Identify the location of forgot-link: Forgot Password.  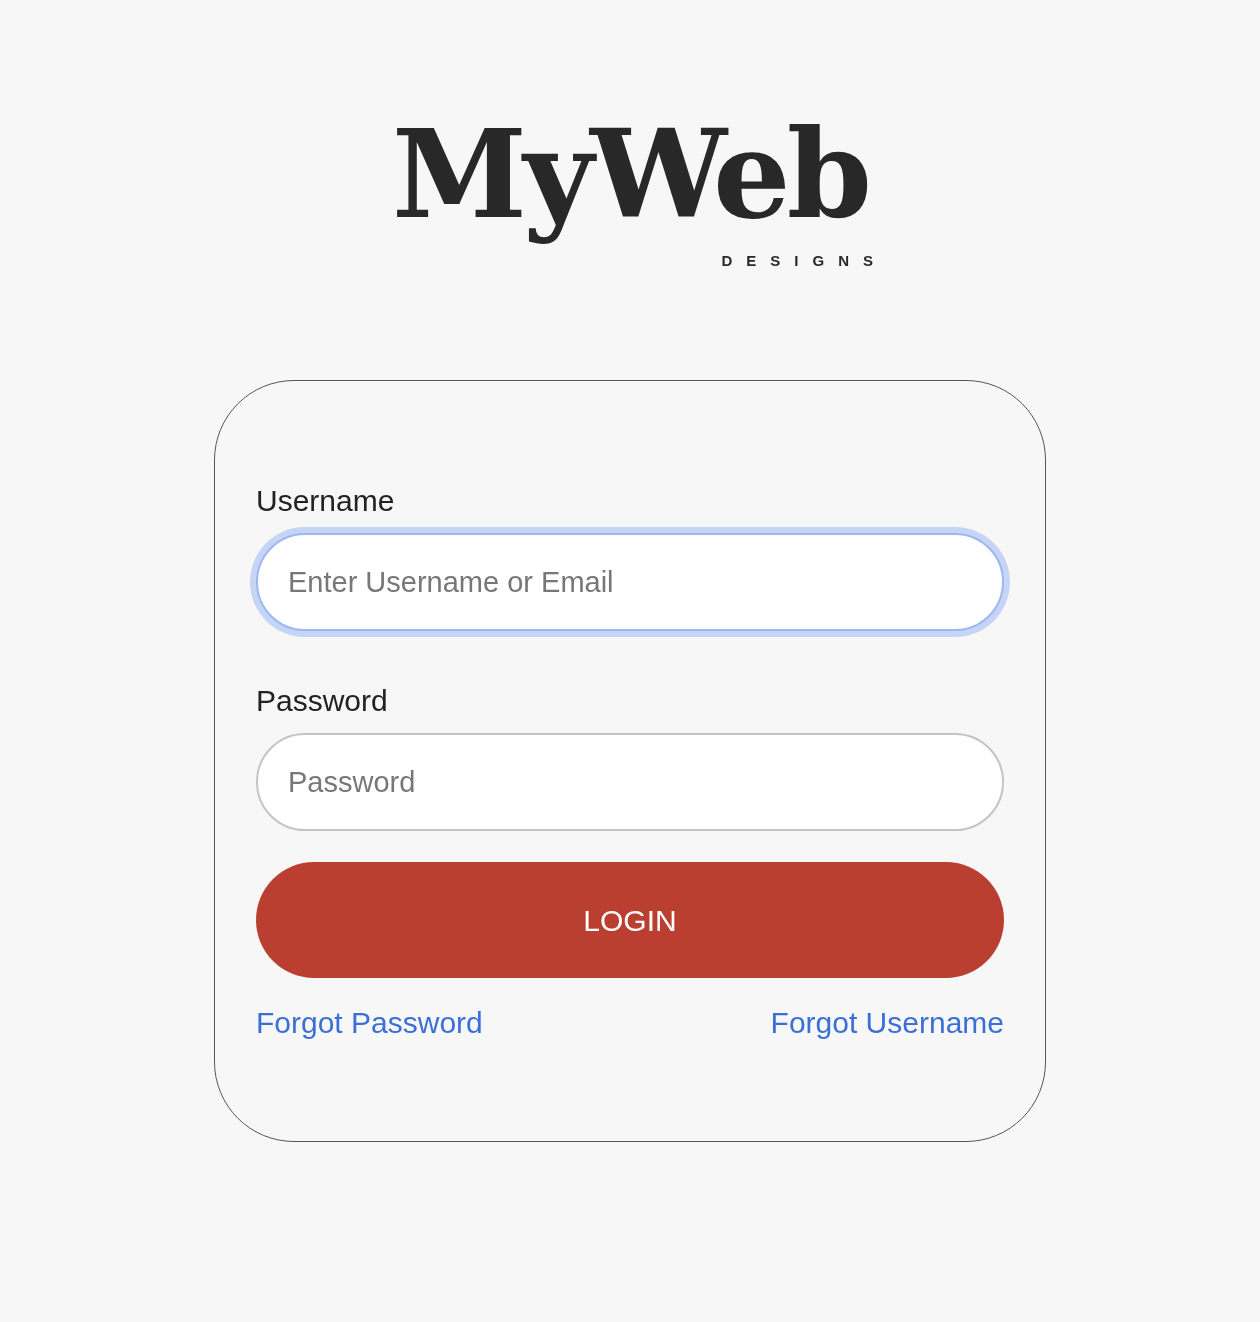
(369, 1022).